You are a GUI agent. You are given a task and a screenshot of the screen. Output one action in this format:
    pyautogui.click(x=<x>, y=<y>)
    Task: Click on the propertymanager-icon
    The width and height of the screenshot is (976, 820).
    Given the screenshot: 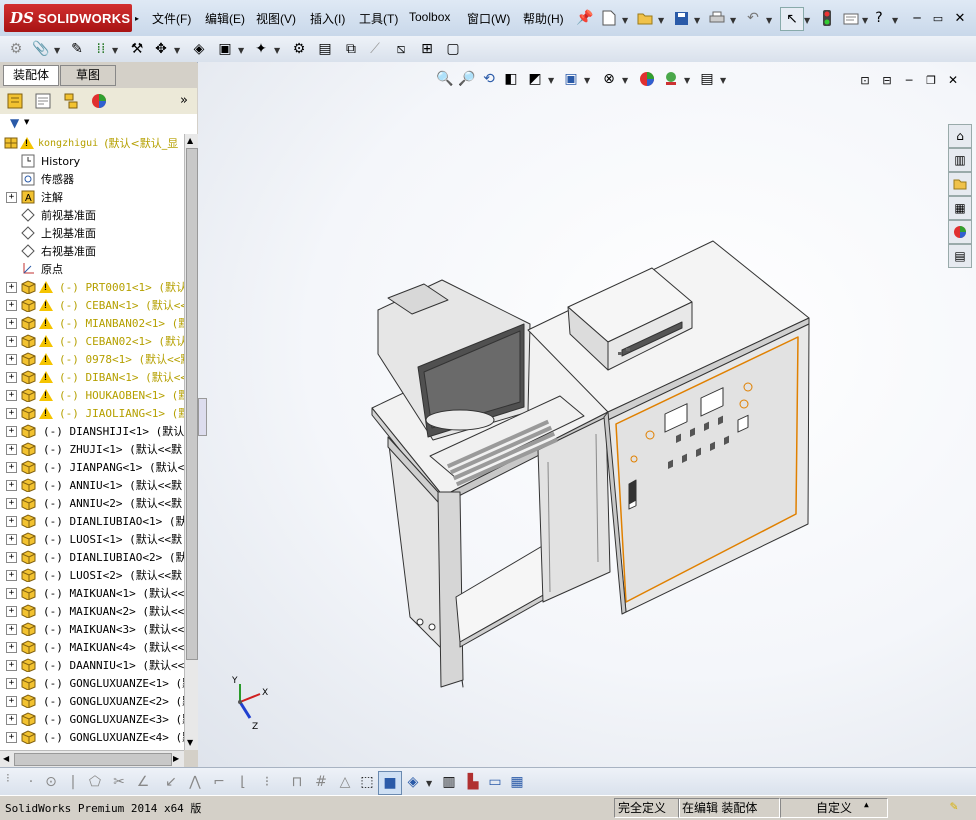 What is the action you would take?
    pyautogui.click(x=43, y=101)
    